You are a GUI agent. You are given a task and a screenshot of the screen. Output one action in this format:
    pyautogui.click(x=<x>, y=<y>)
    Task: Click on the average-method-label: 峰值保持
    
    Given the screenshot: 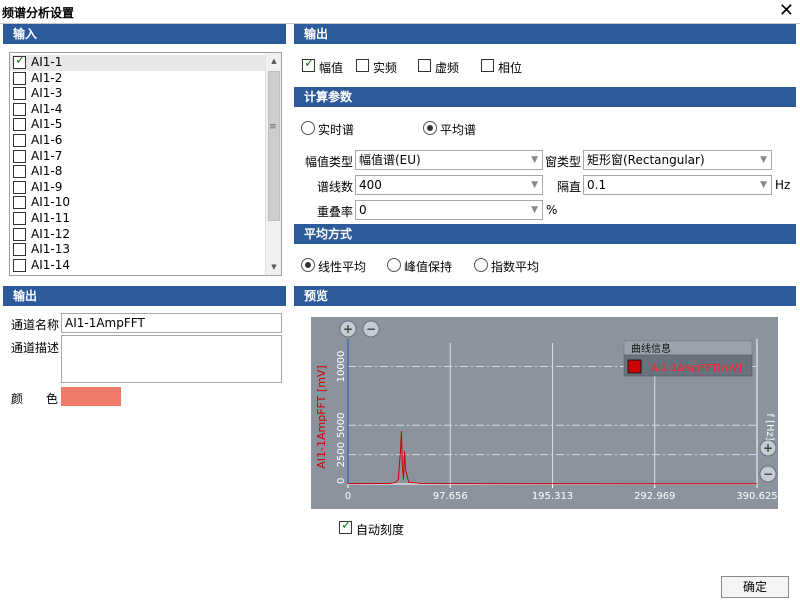 What is the action you would take?
    pyautogui.click(x=428, y=267)
    